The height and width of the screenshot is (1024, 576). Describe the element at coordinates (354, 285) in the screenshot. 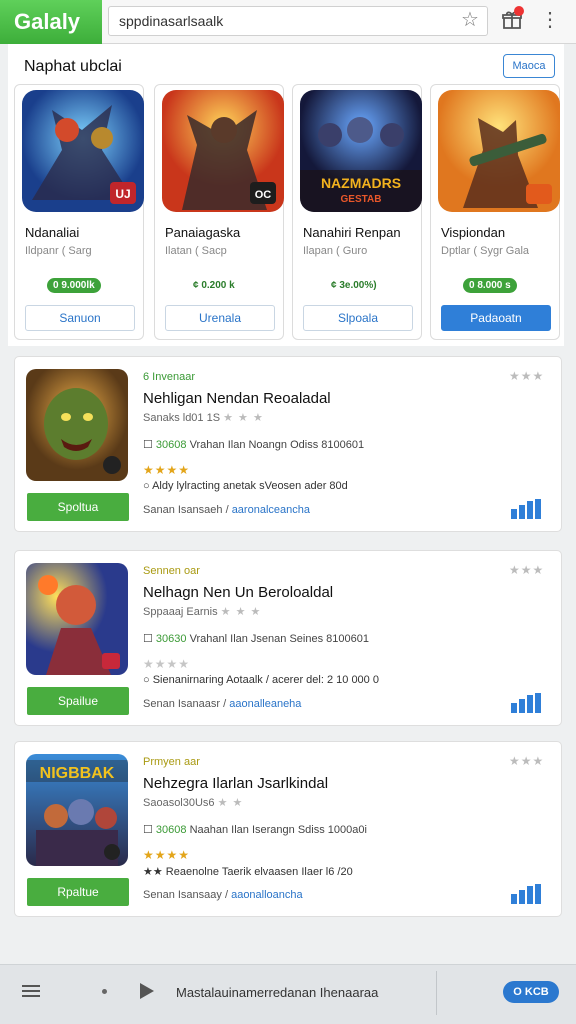

I see `price-label: ¢ 3e.00%)` at that location.